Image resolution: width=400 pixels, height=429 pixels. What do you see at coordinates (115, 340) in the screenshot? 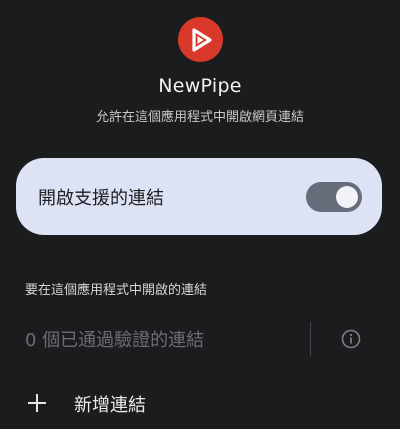
I see `verified-links-count: 0 個已通過驗證的連結` at bounding box center [115, 340].